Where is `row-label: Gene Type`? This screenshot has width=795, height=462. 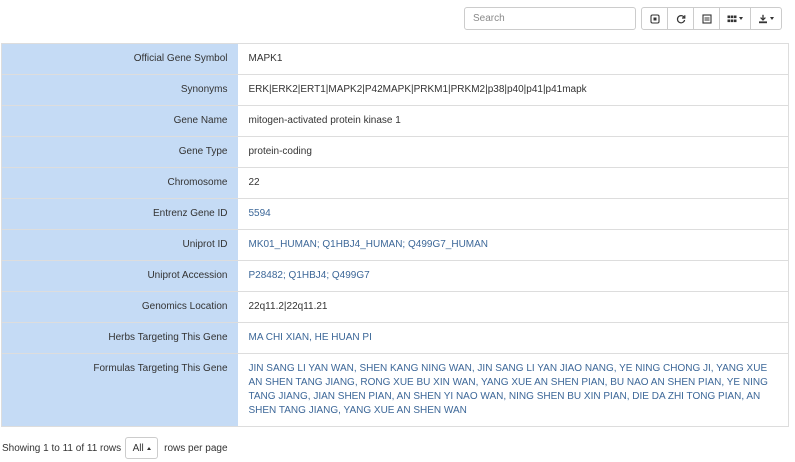
row-label: Gene Type is located at coordinates (119, 152).